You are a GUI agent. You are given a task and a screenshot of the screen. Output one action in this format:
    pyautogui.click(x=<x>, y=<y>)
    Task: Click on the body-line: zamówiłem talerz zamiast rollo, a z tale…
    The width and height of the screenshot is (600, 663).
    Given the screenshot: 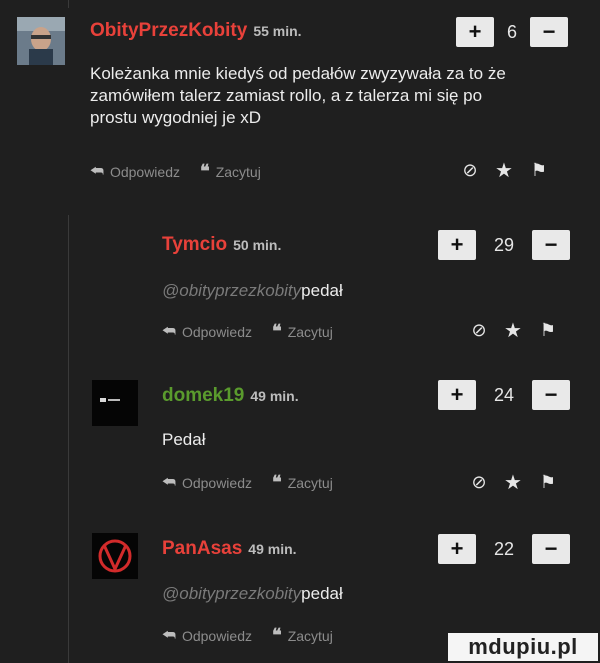 What is the action you would take?
    pyautogui.click(x=286, y=95)
    